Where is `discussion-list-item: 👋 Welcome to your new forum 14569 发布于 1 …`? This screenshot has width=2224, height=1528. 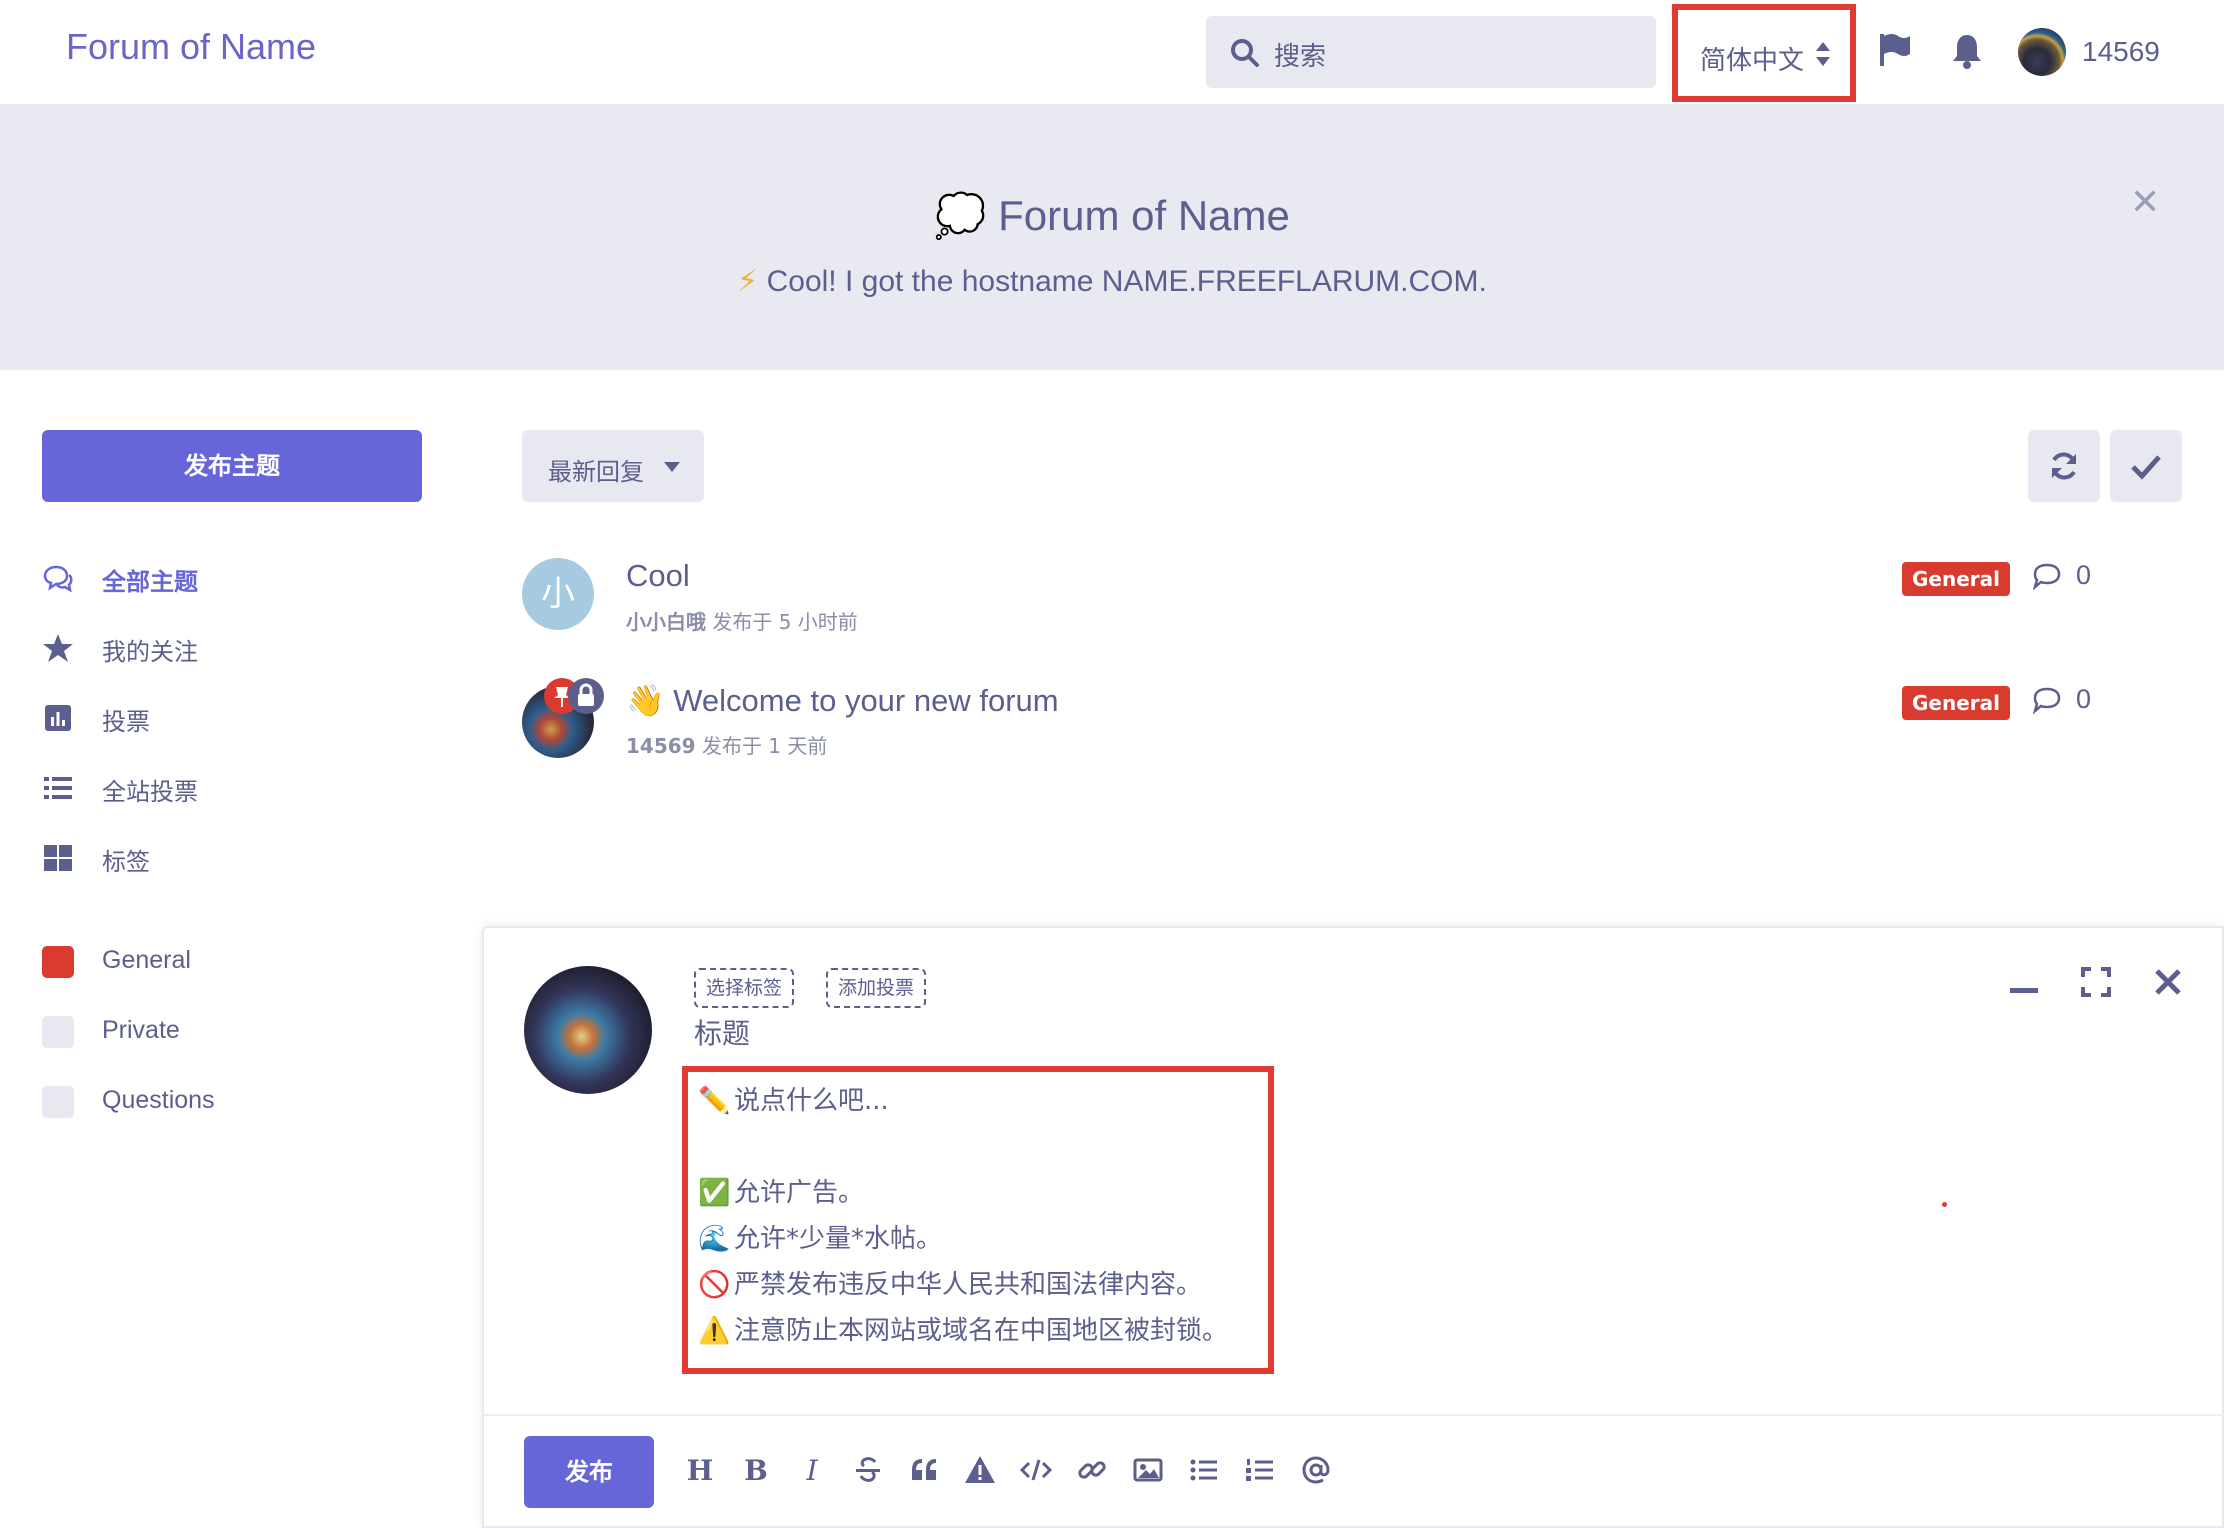
discussion-list-item: 👋 Welcome to your new forum 14569 发布于 1 … is located at coordinates (1342, 725).